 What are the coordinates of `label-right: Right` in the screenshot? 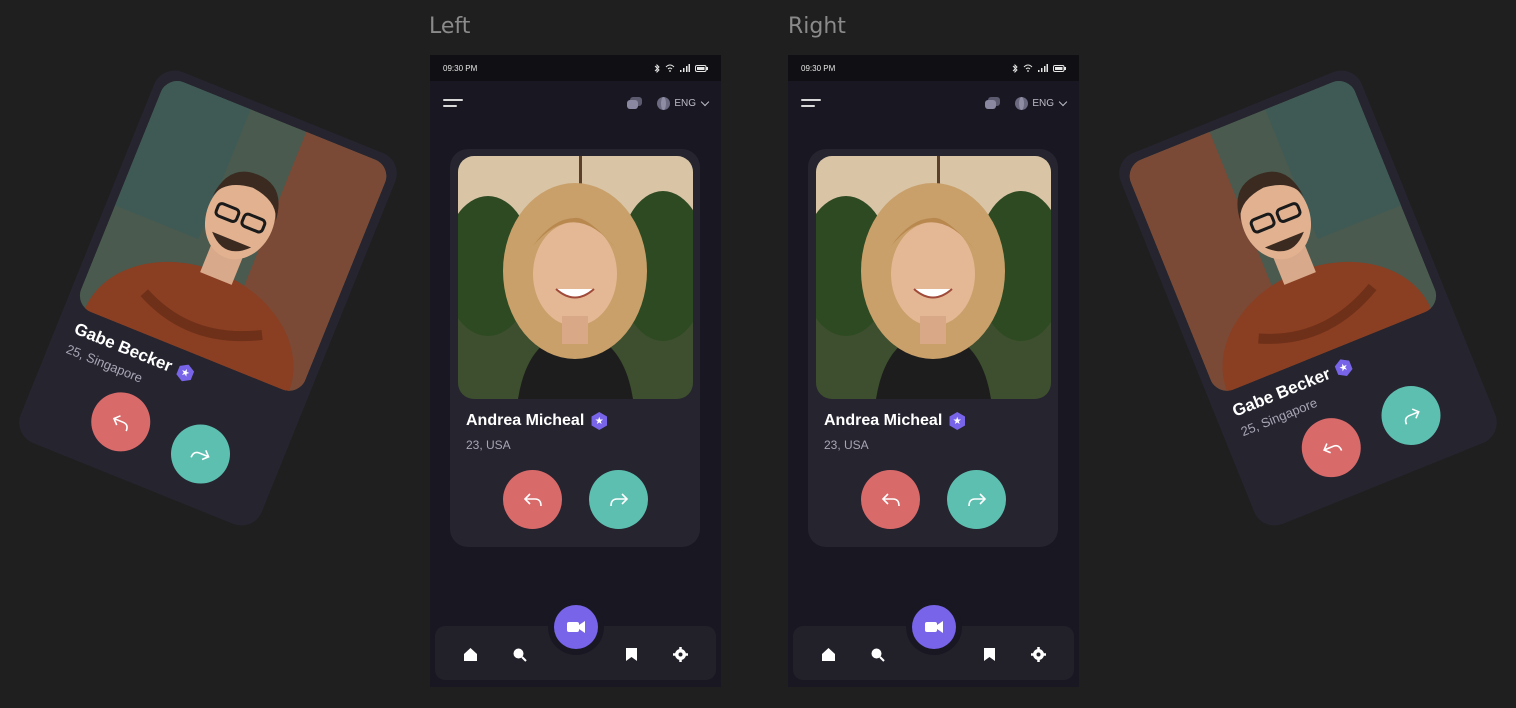 It's located at (817, 26).